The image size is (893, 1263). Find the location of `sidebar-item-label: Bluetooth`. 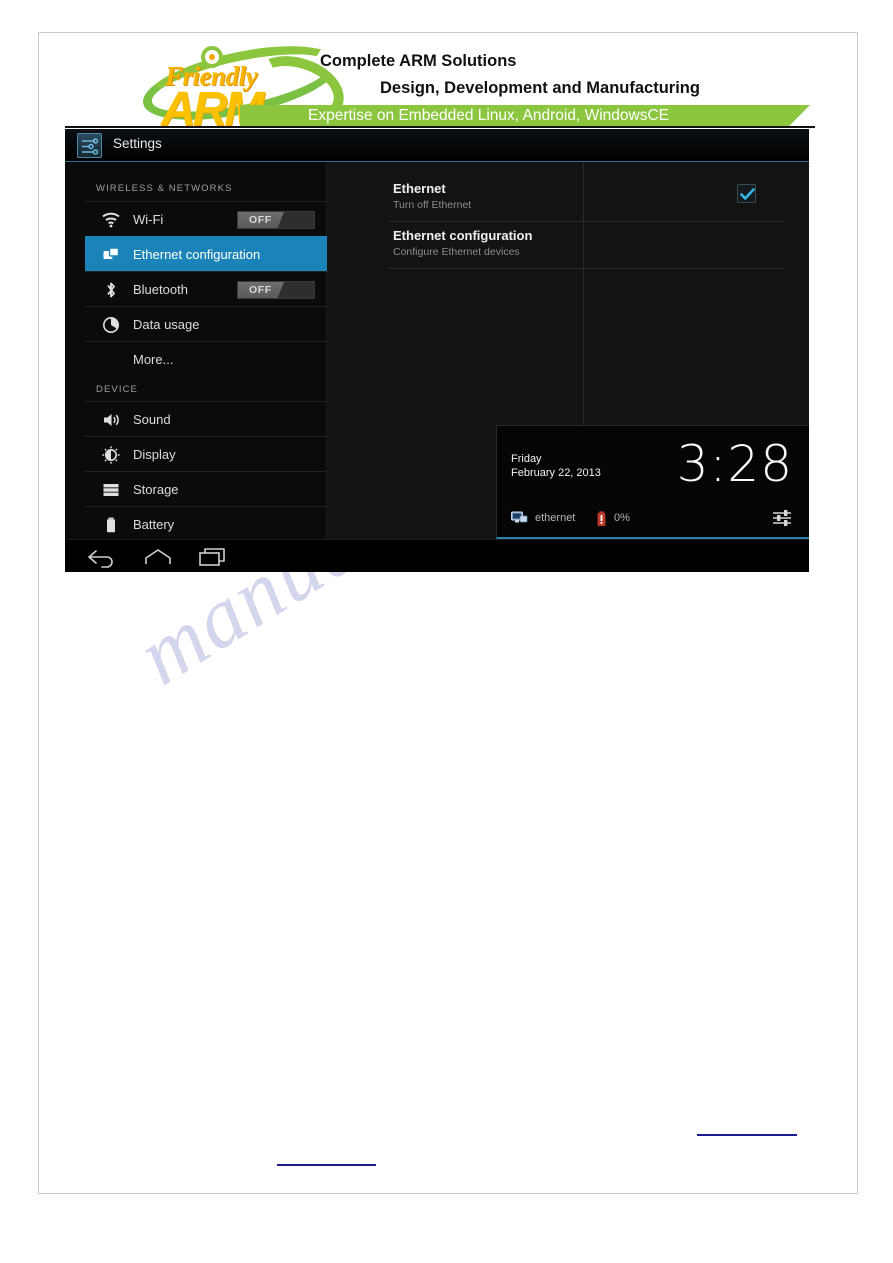

sidebar-item-label: Bluetooth is located at coordinates (160, 289).